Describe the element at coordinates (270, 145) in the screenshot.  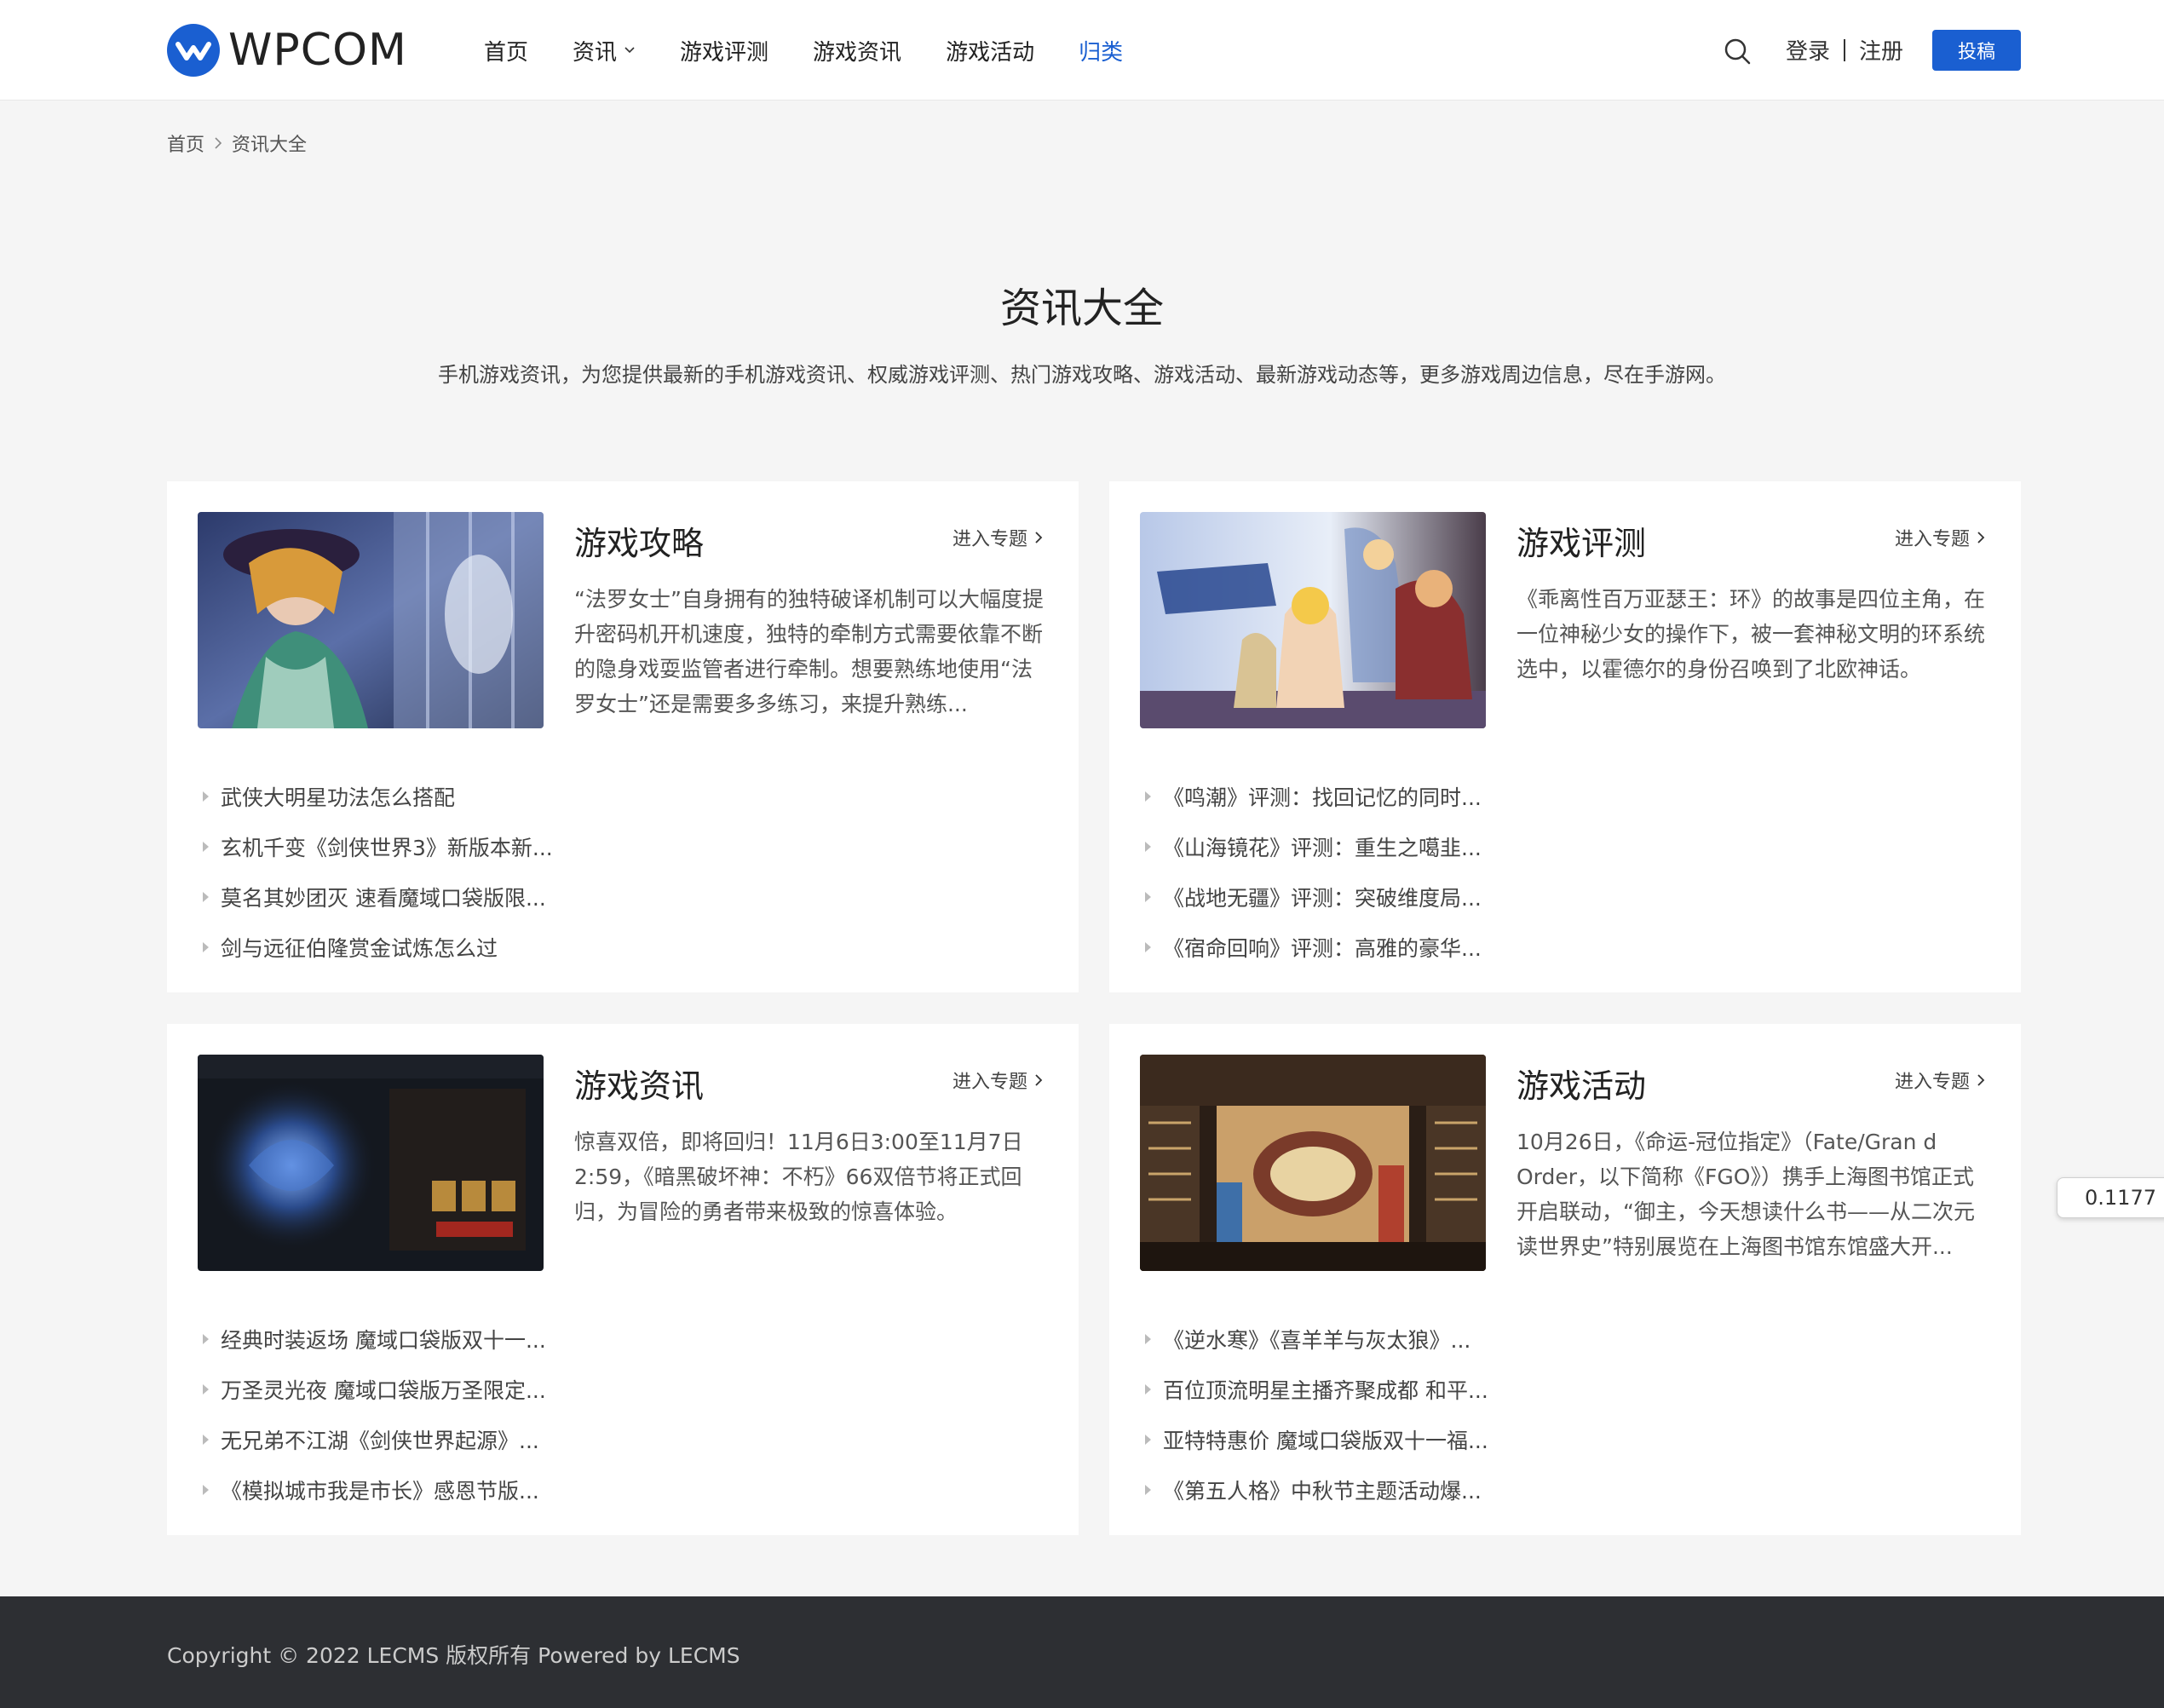
I see `breadcrumb-current: 资讯大全` at that location.